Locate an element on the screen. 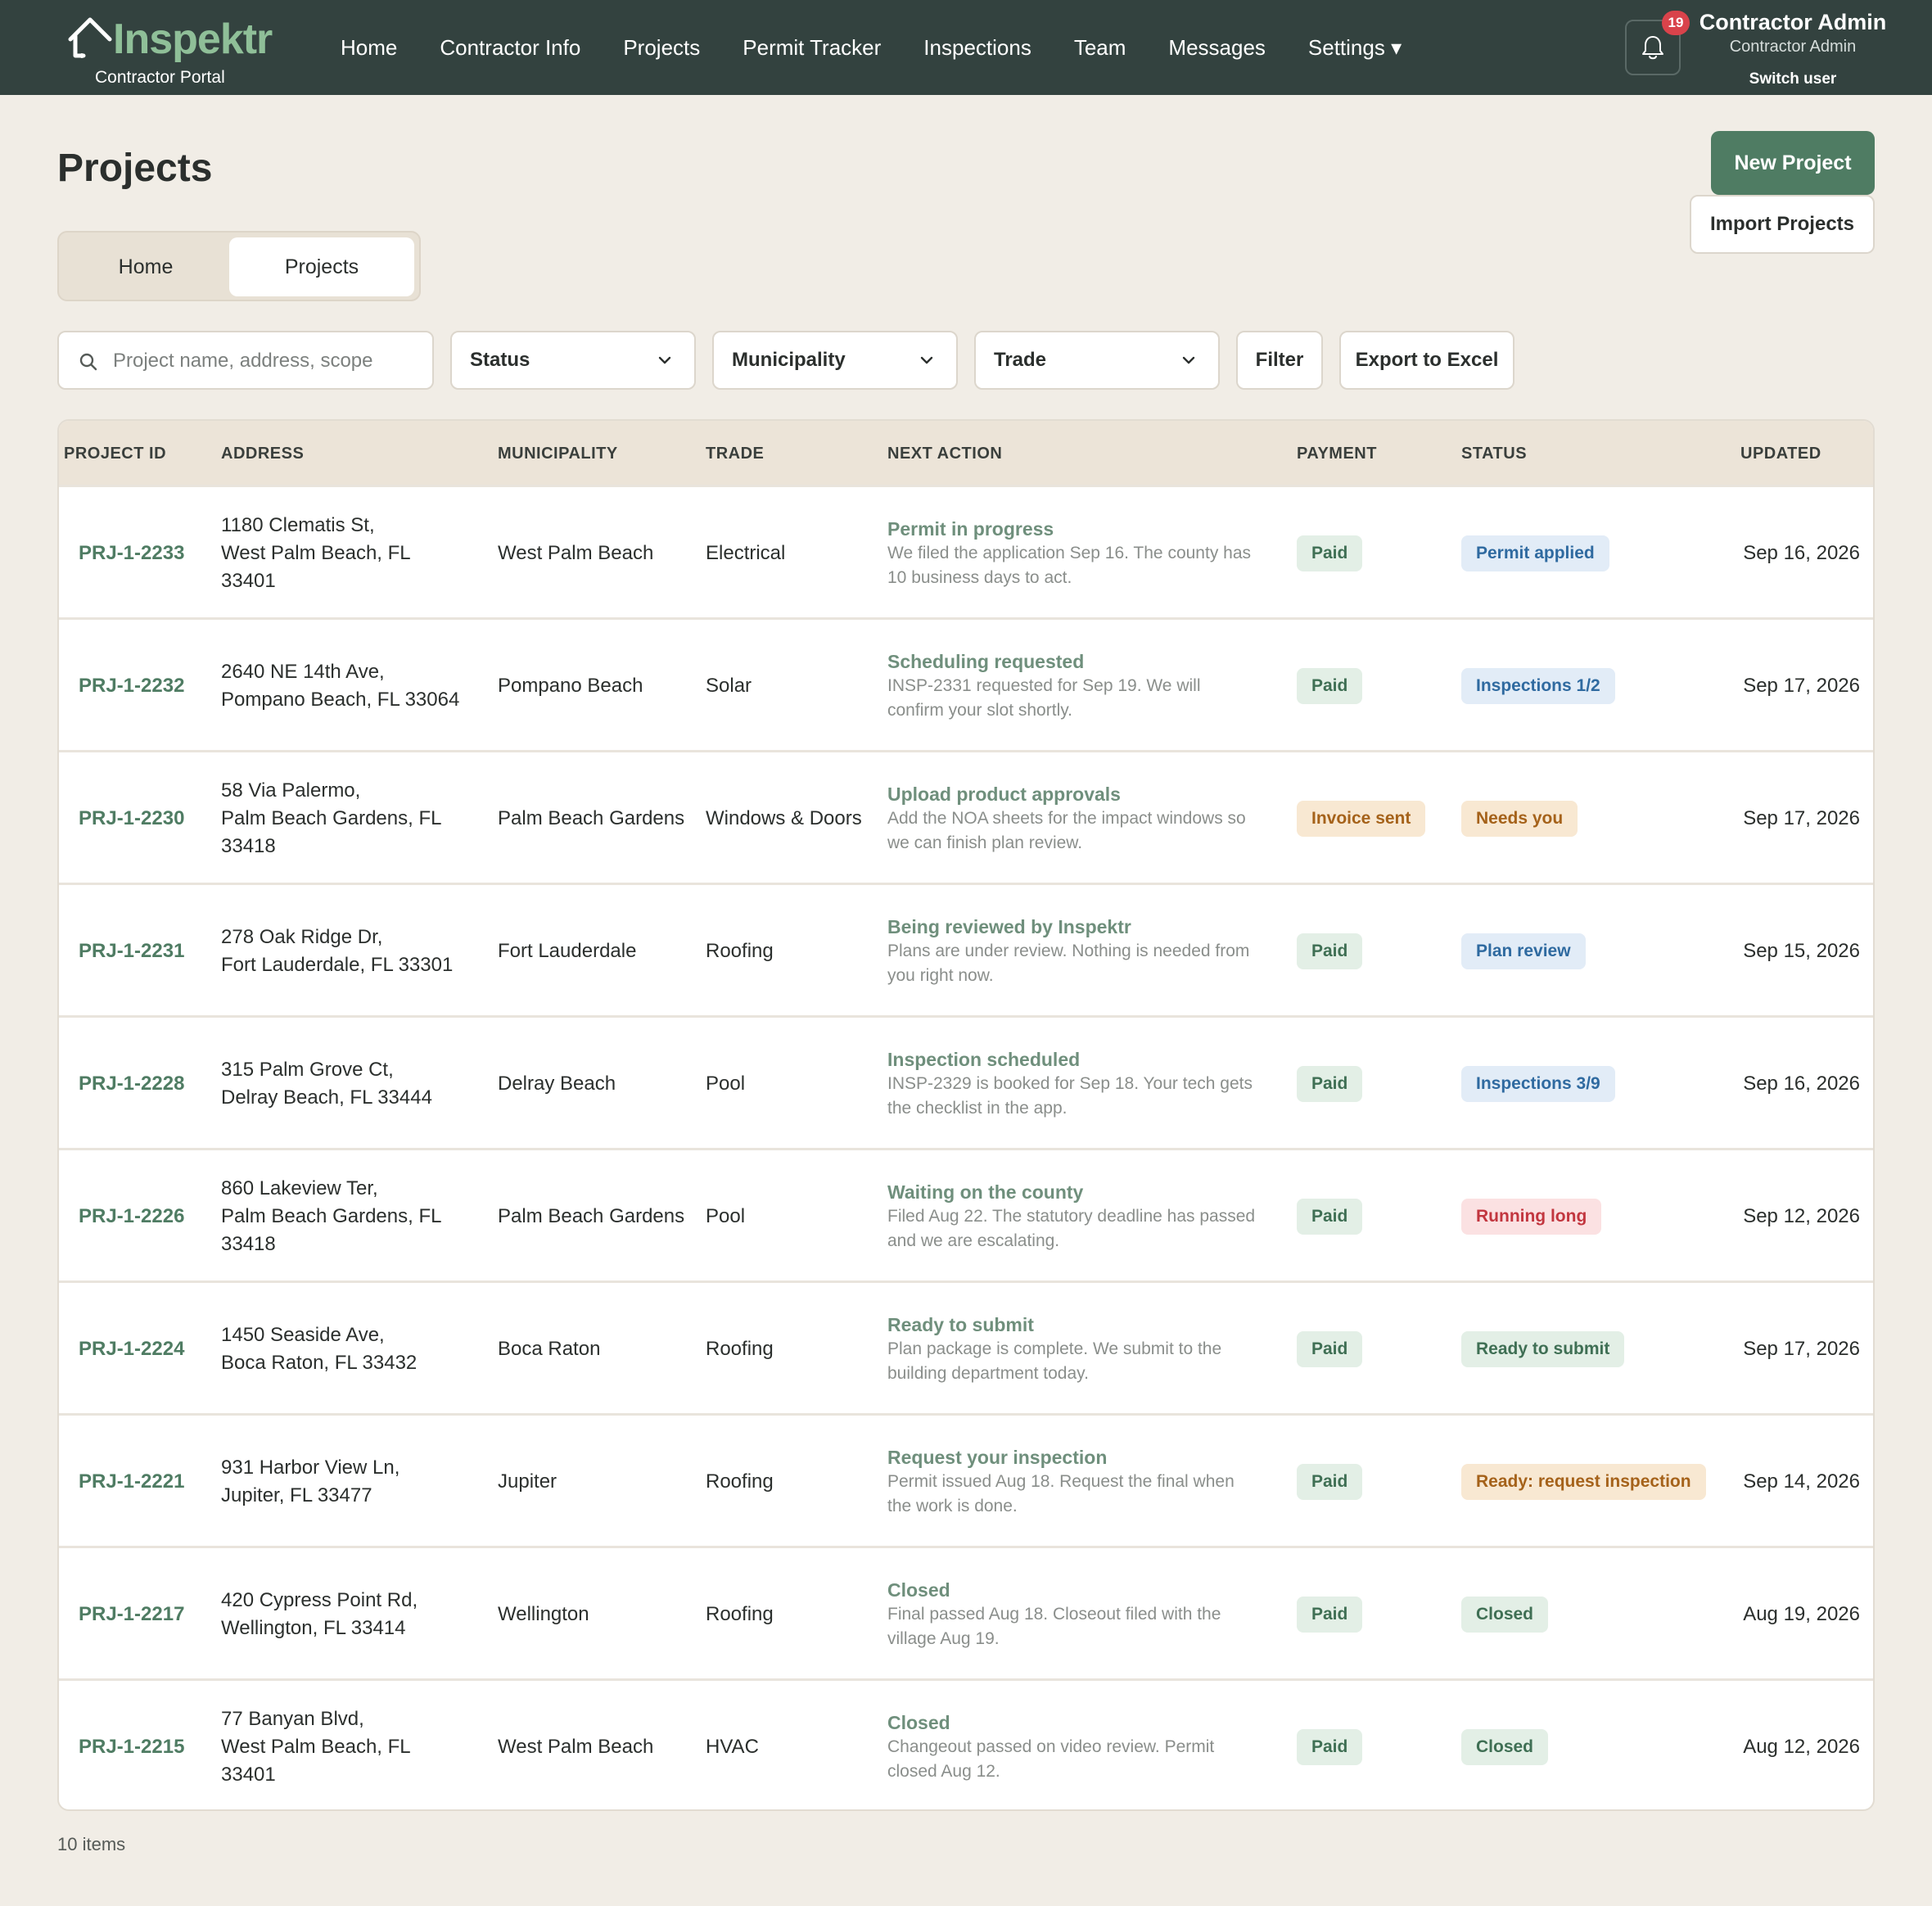  column-header-status: STATUS is located at coordinates (1494, 454).